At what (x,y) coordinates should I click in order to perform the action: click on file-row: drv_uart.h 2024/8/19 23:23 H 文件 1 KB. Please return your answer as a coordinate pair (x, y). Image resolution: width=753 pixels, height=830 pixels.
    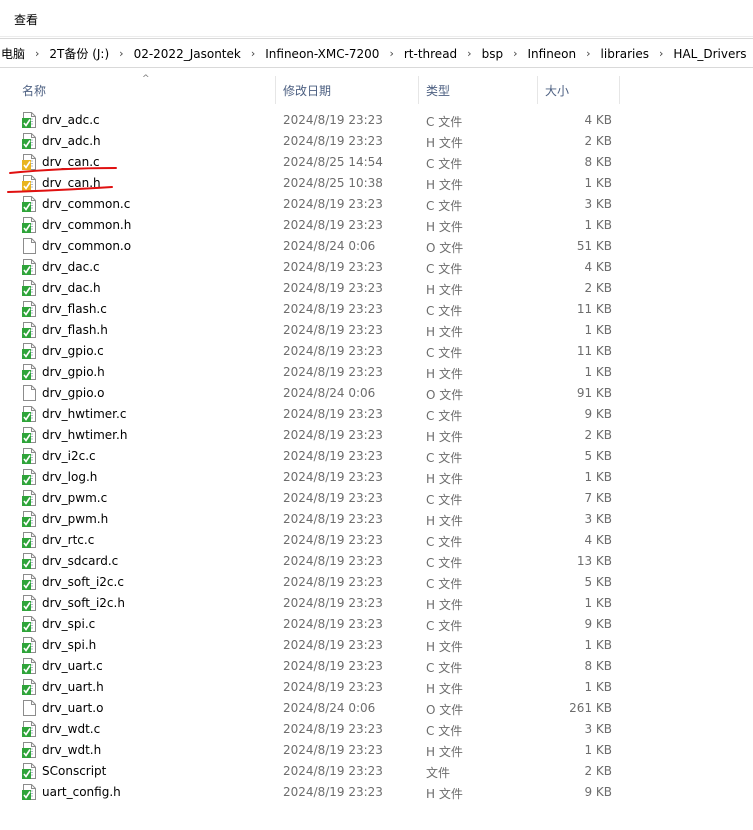
    Looking at the image, I should click on (376, 687).